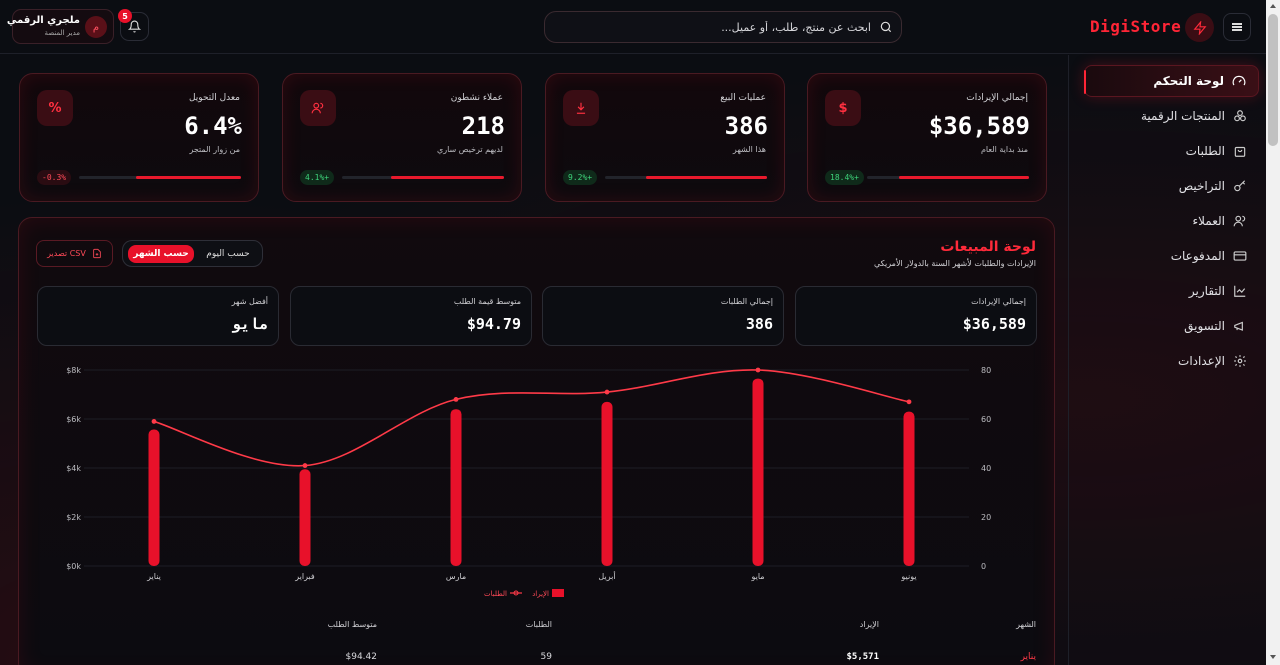 This screenshot has height=665, width=1280. Describe the element at coordinates (1171, 116) in the screenshot. I see `sidebar-item-products: المنتجات الرقمية` at that location.